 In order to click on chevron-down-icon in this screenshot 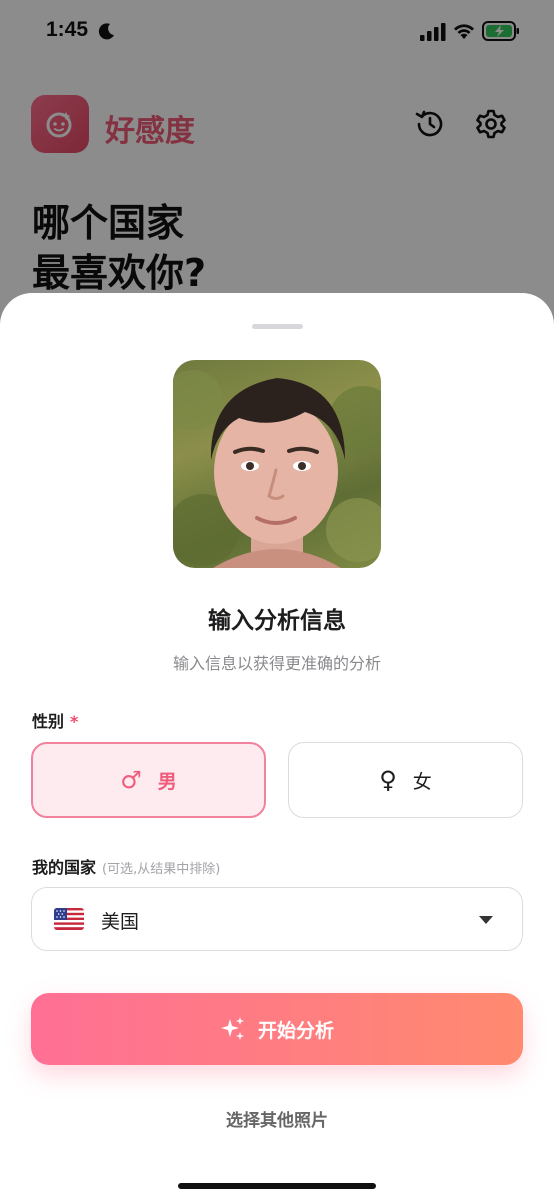, I will do `click(486, 920)`.